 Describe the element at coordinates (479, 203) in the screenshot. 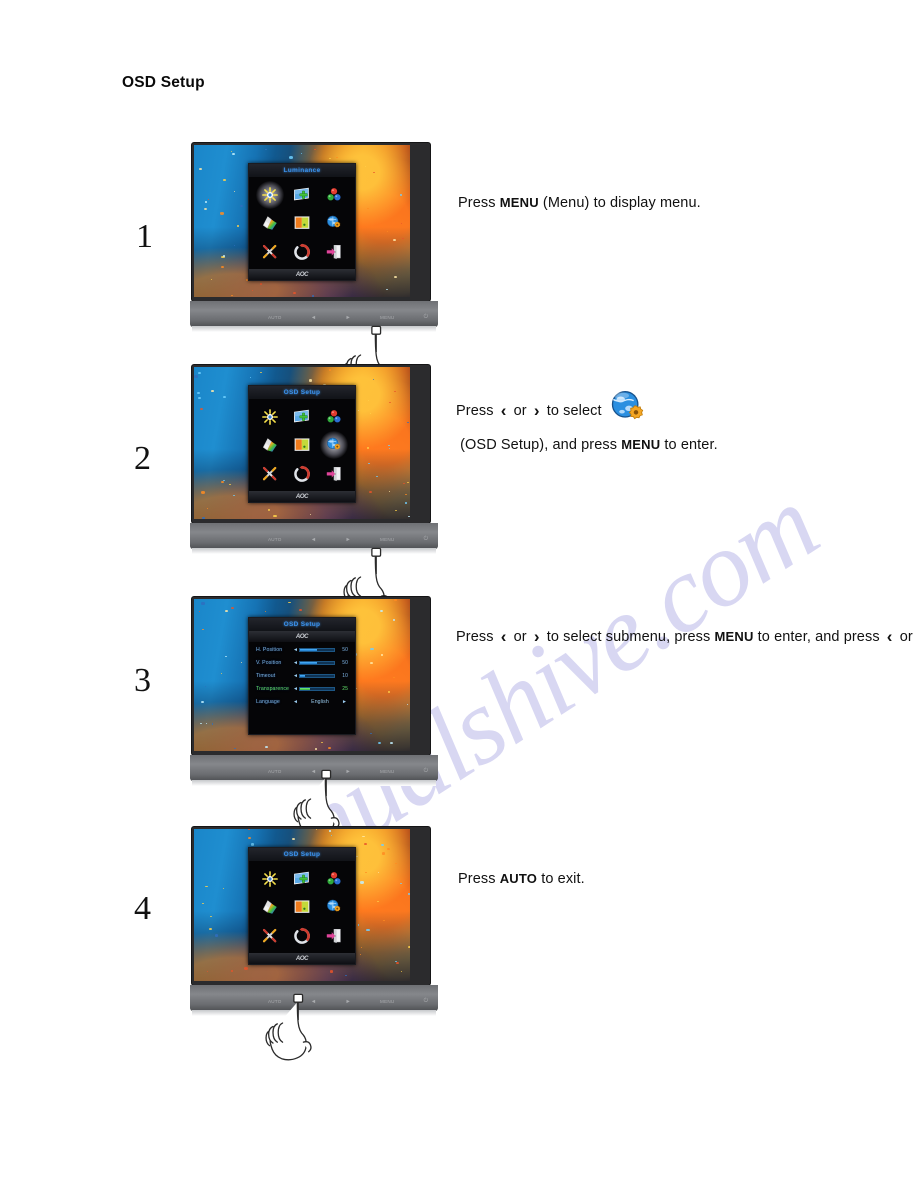

I see `instruction-text: Press` at that location.